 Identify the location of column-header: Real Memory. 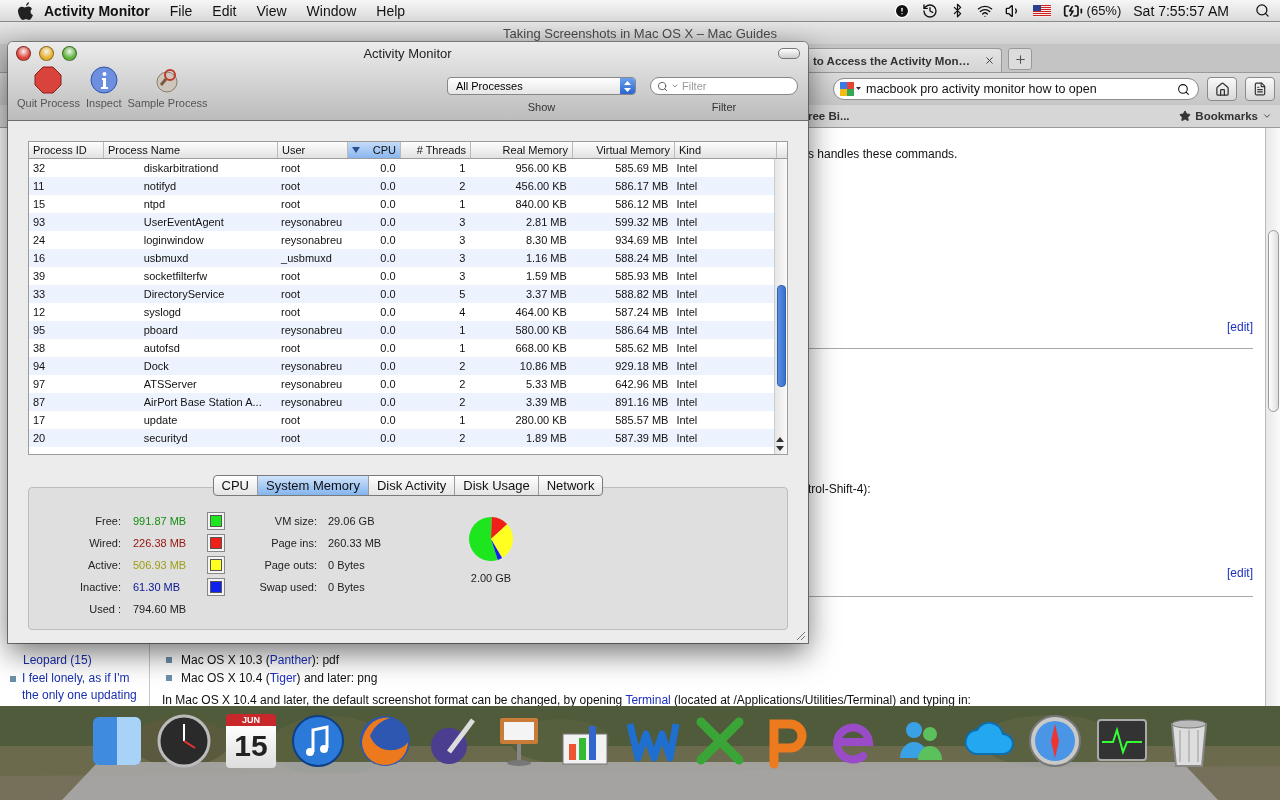
(522, 150).